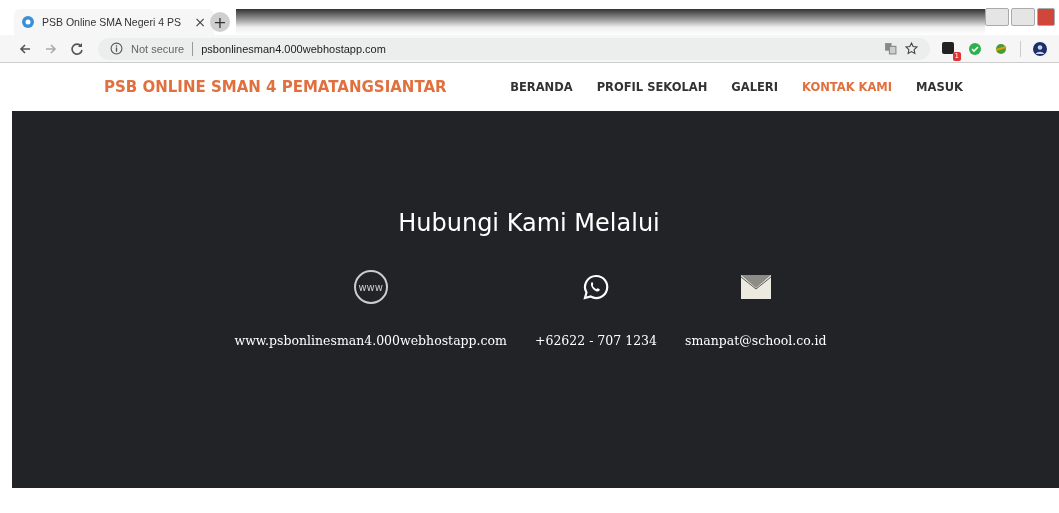  What do you see at coordinates (595, 340) in the screenshot?
I see `contact-text: +62622 - 707 1234` at bounding box center [595, 340].